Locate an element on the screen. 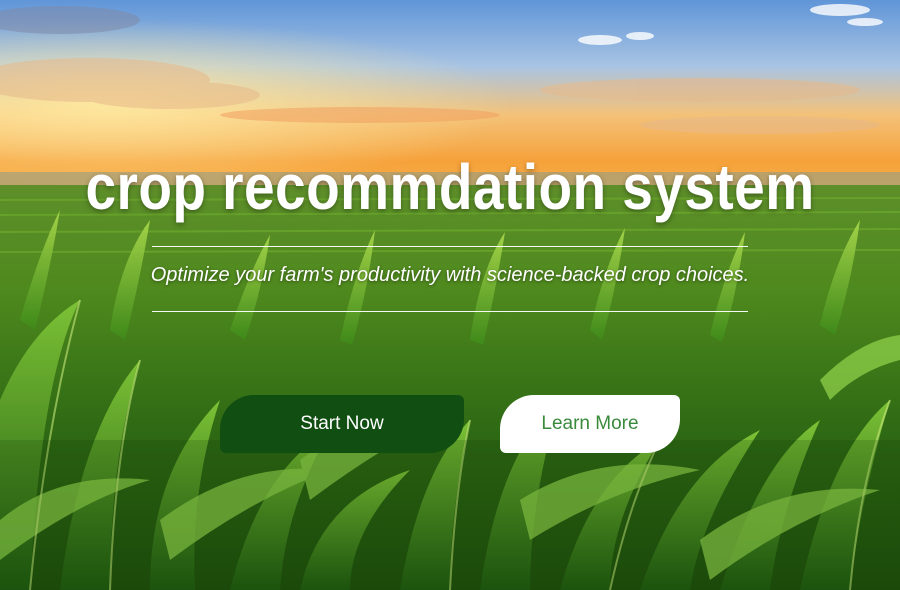 This screenshot has width=900, height=590. learn-more-button: Learn More is located at coordinates (590, 424).